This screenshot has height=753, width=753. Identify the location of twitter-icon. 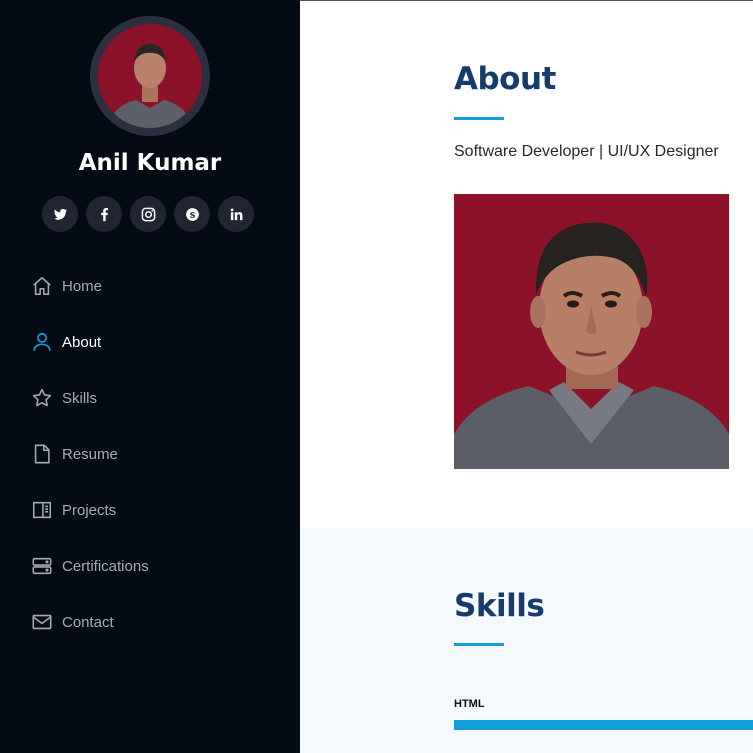
(60, 214).